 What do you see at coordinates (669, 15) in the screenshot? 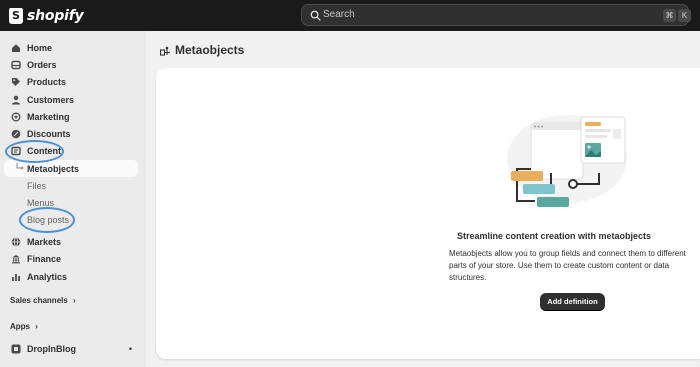
I see `shortcut-key-cmd: ⌘` at bounding box center [669, 15].